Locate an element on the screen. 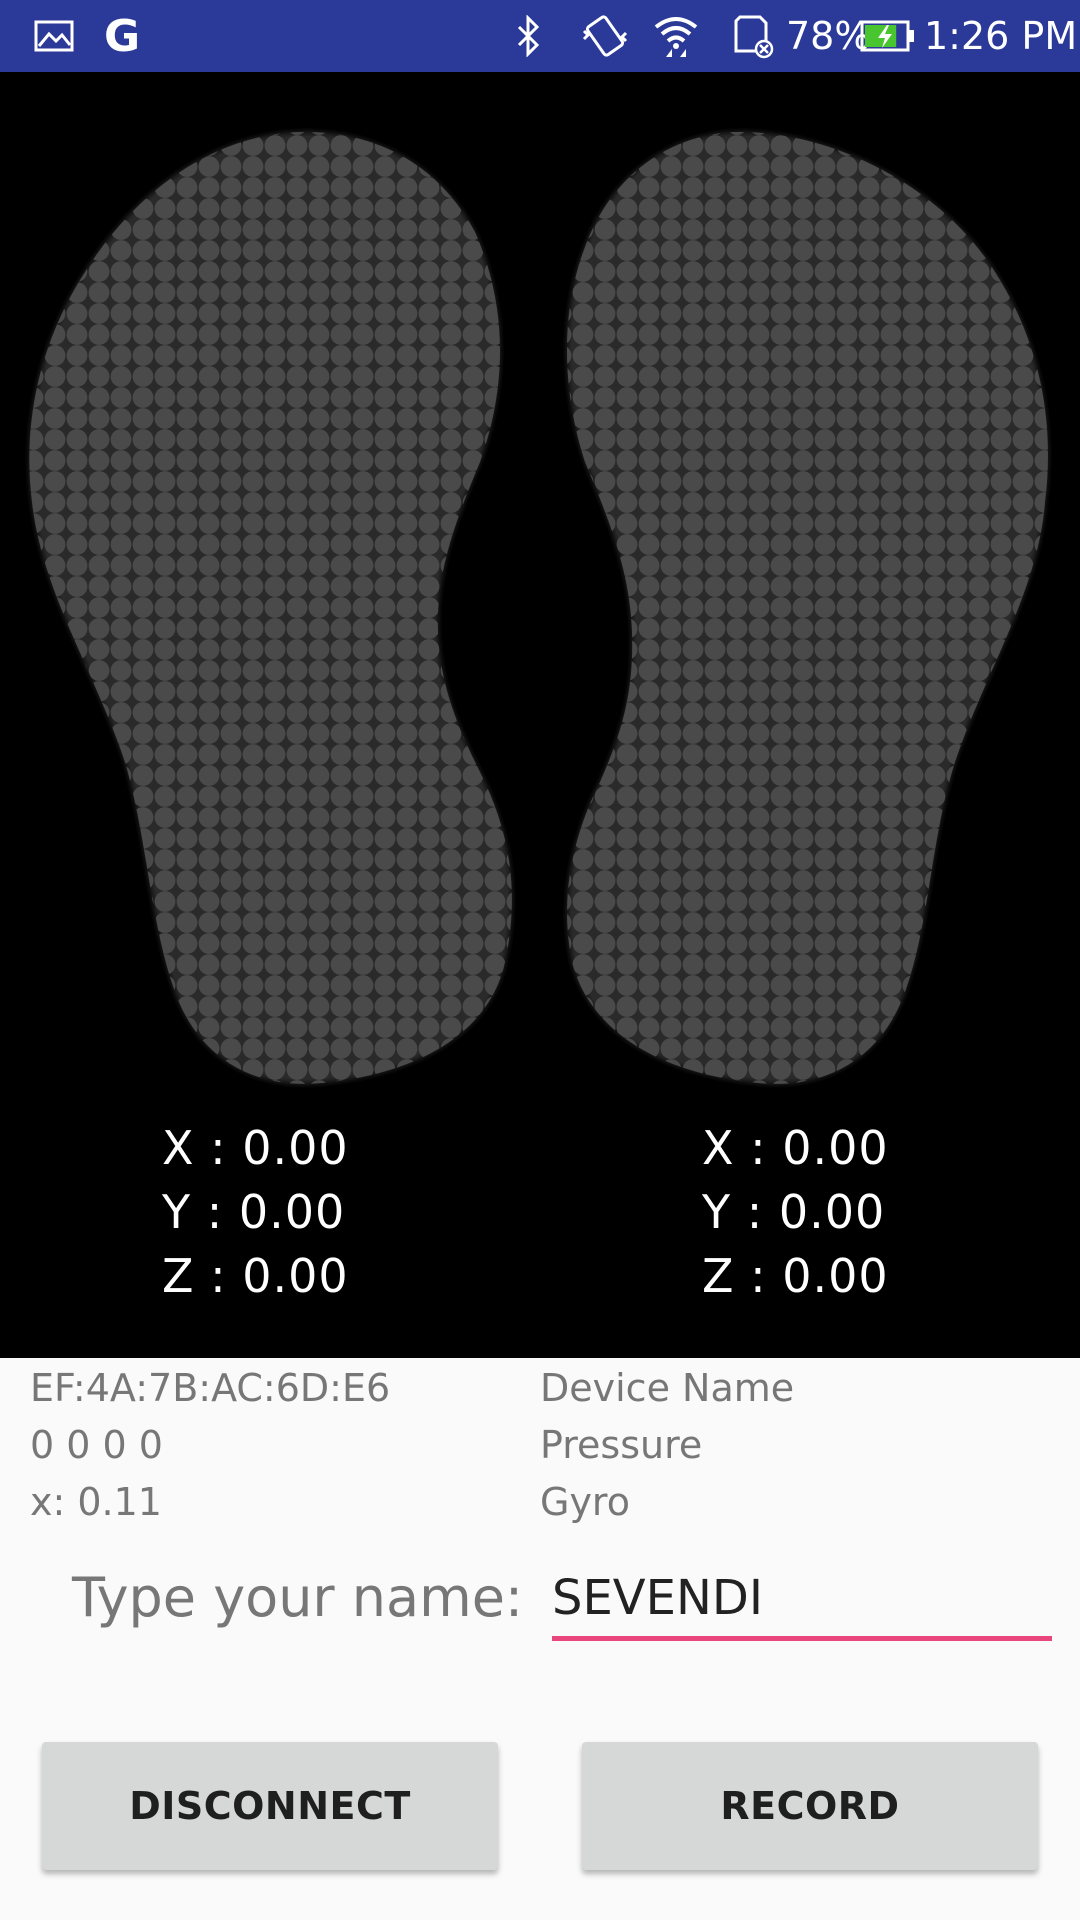  wifi-icon is located at coordinates (676, 36).